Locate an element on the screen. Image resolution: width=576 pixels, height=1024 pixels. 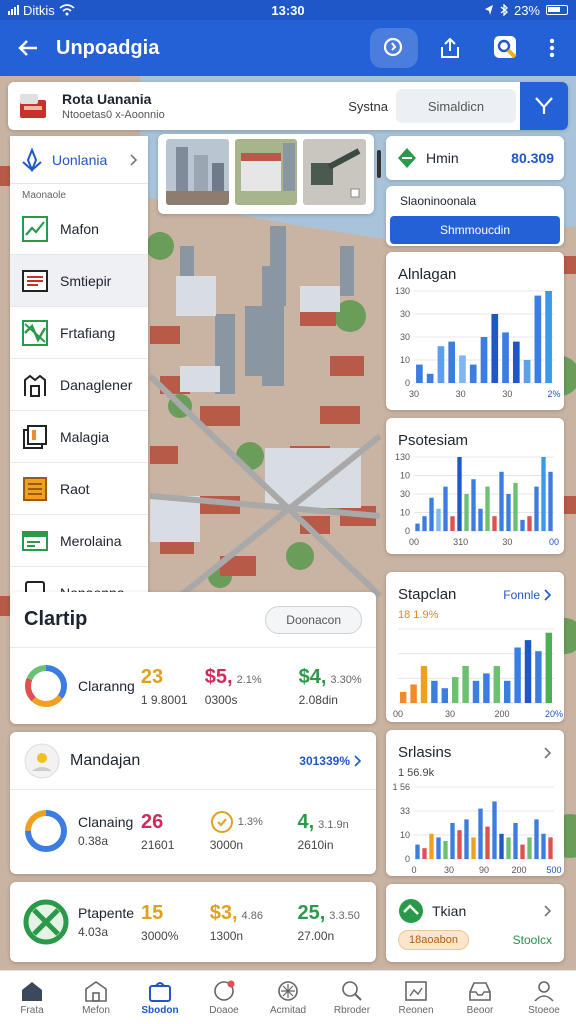
nav-item-image: Reonen is located at coordinates (416, 997).